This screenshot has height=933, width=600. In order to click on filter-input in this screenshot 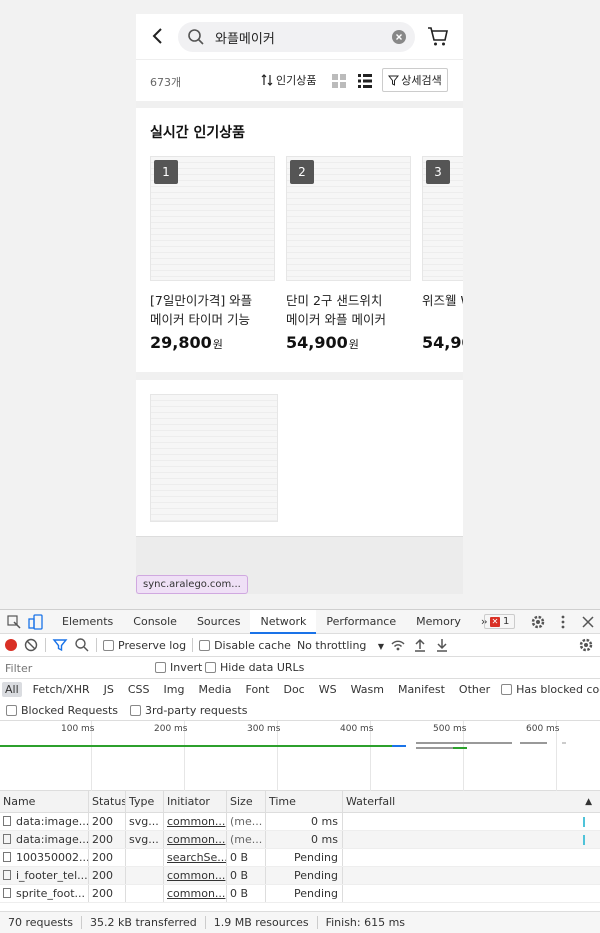, I will do `click(73, 668)`.